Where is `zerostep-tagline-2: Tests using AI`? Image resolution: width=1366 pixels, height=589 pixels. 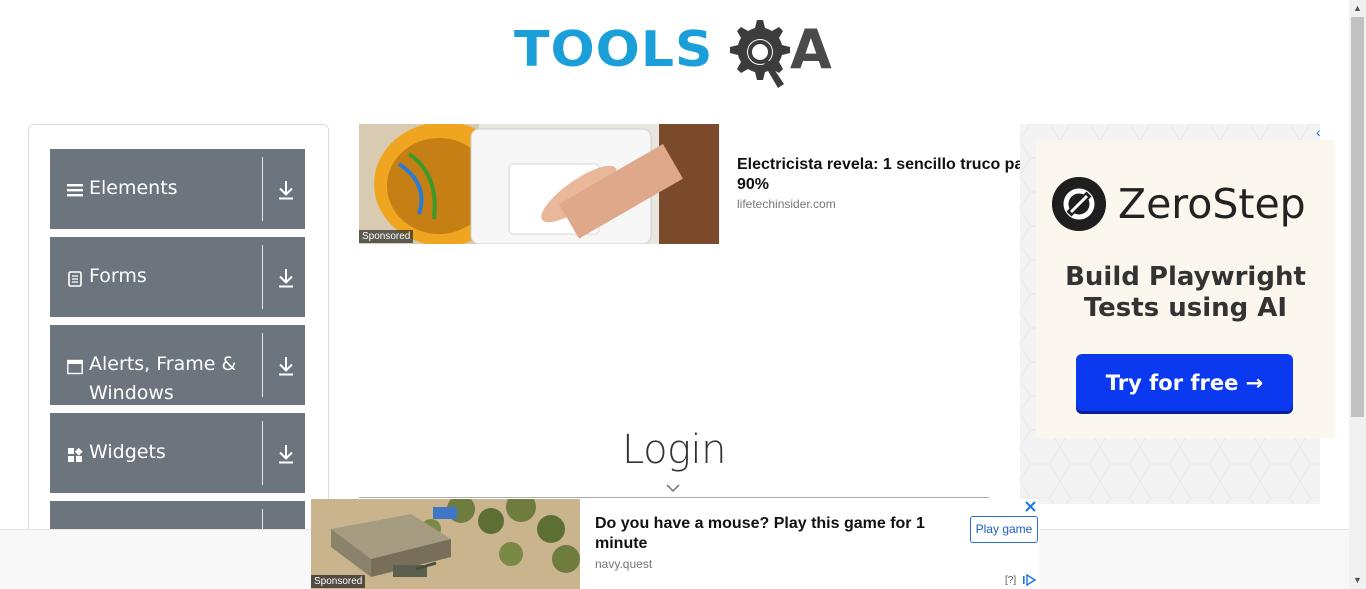 zerostep-tagline-2: Tests using AI is located at coordinates (1185, 308).